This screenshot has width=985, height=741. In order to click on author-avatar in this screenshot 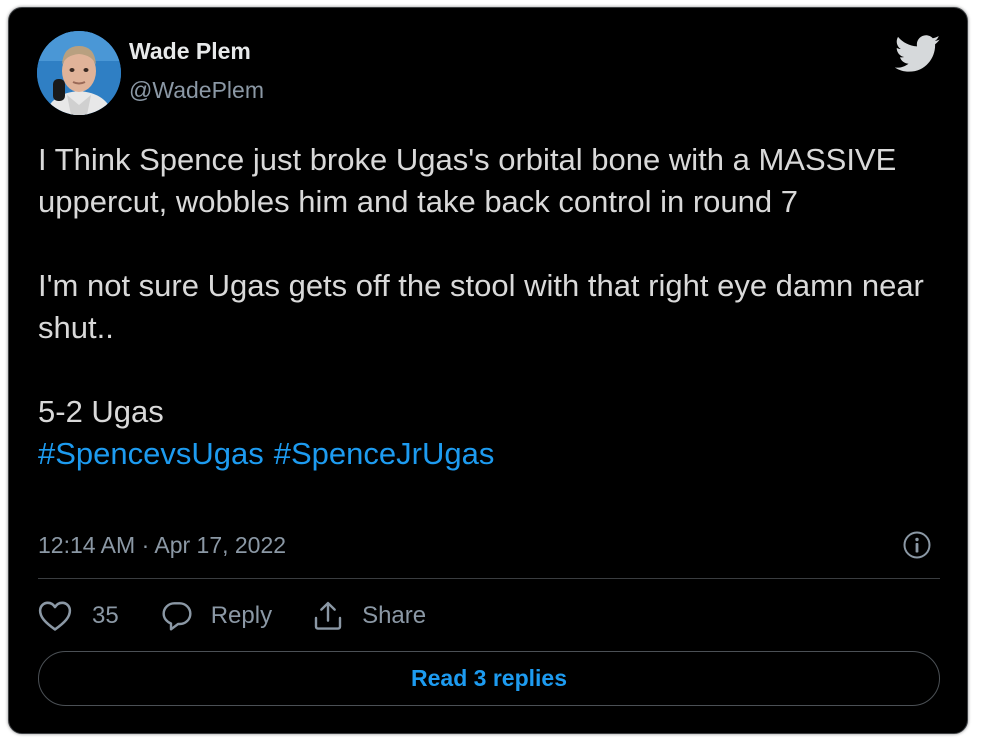, I will do `click(79, 73)`.